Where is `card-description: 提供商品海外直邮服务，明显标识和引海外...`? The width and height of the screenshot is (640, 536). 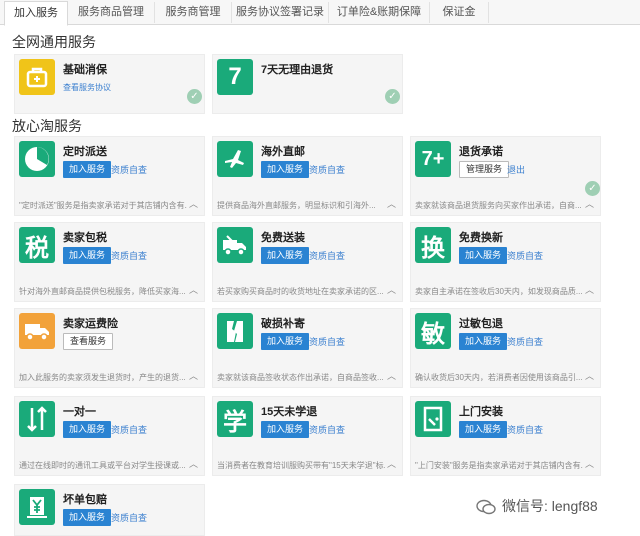 card-description: 提供商品海外直邮服务，明显标识和引海外... is located at coordinates (296, 205).